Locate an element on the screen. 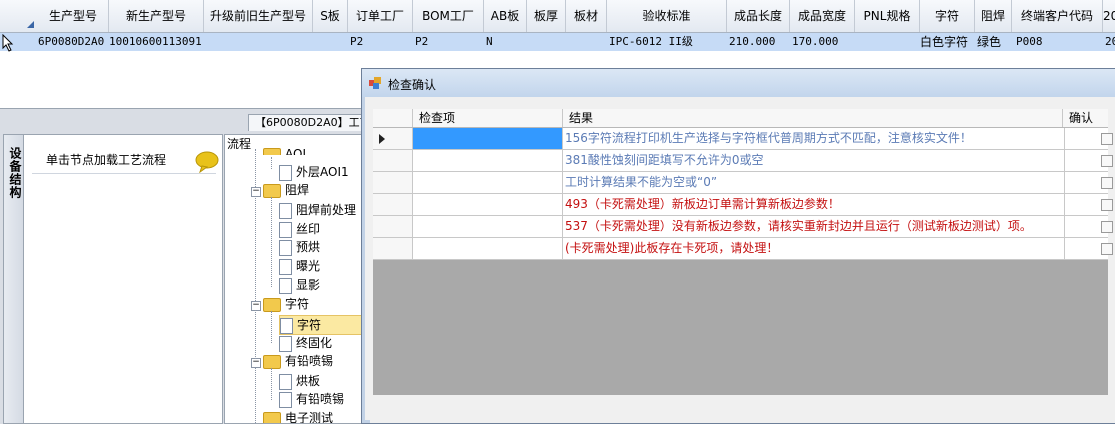 This screenshot has height=424, width=1115. panel-header: 单击节点加载工艺流程 is located at coordinates (124, 158).